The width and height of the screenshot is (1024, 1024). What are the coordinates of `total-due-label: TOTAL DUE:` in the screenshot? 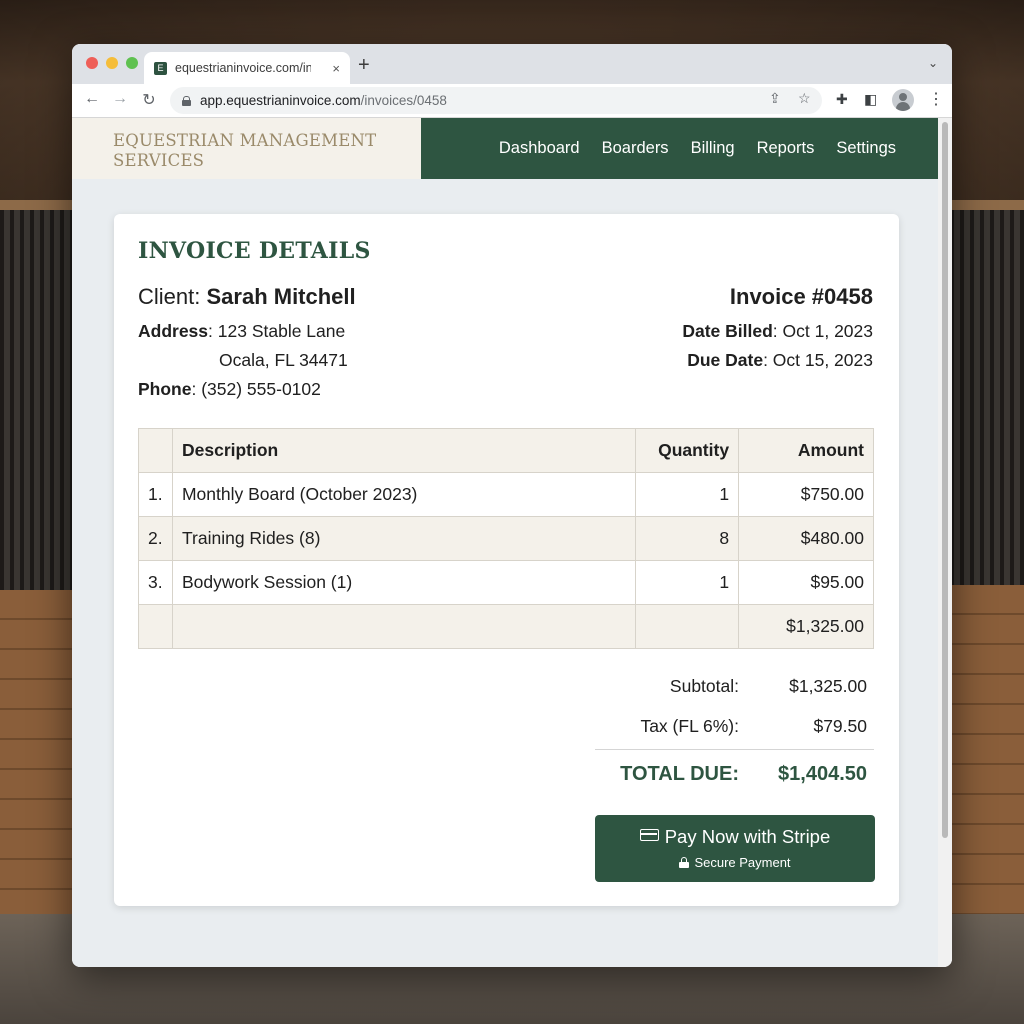 It's located at (679, 774).